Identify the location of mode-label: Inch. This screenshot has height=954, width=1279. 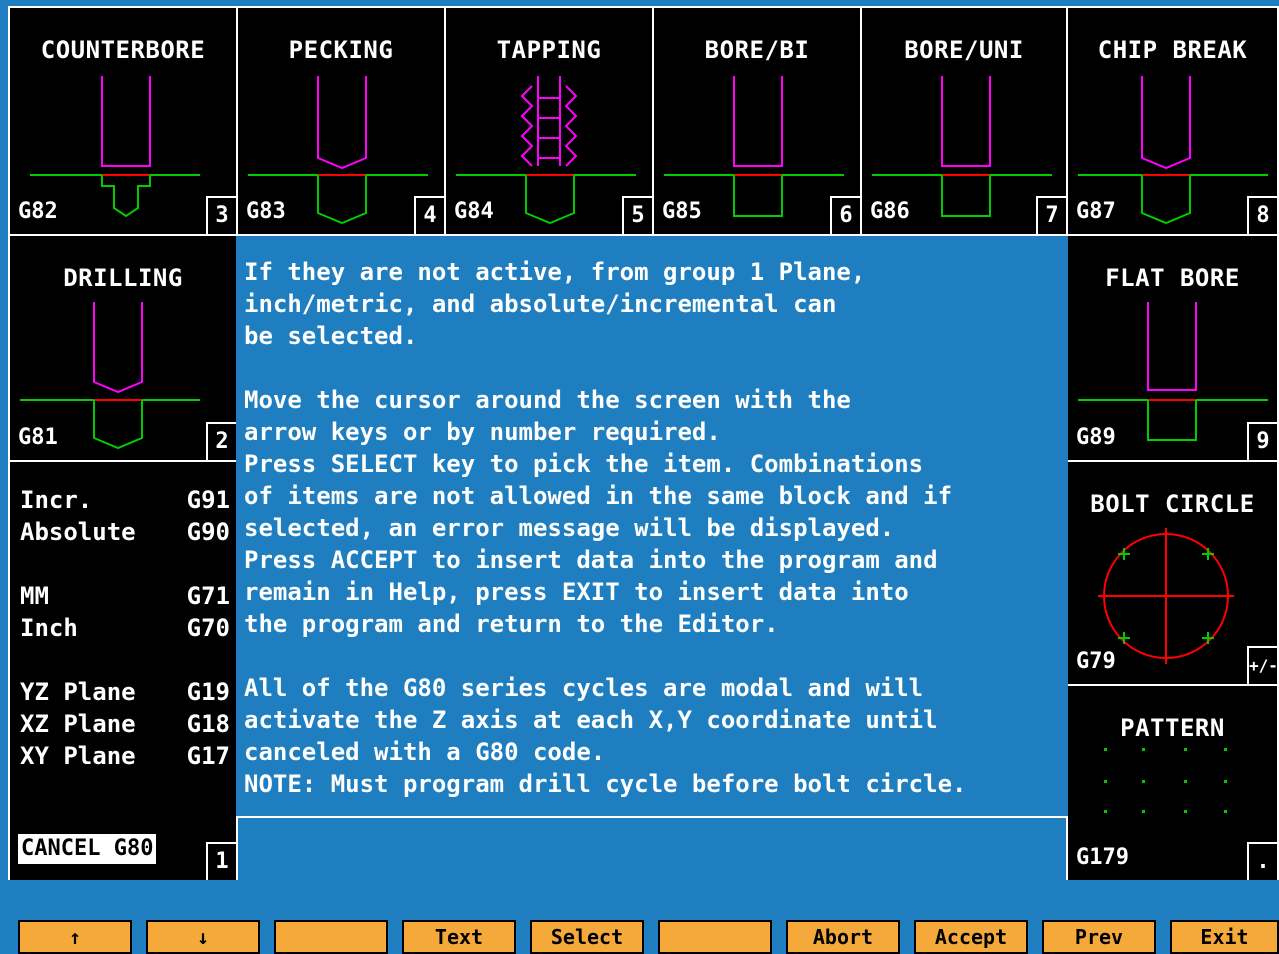
(49, 628).